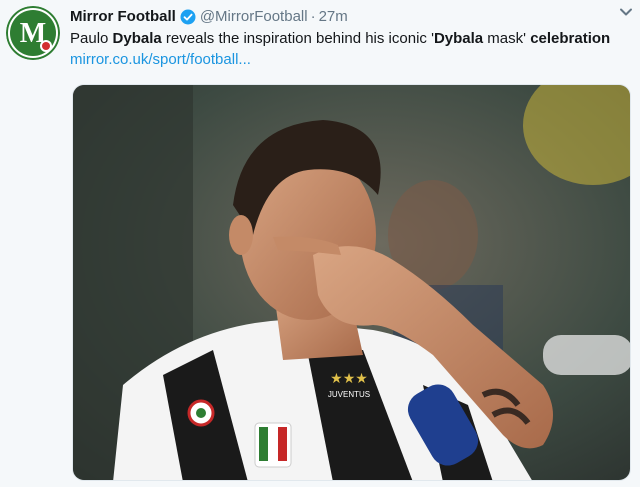 This screenshot has width=640, height=487. What do you see at coordinates (123, 17) in the screenshot?
I see `display-name: Mirror Football` at bounding box center [123, 17].